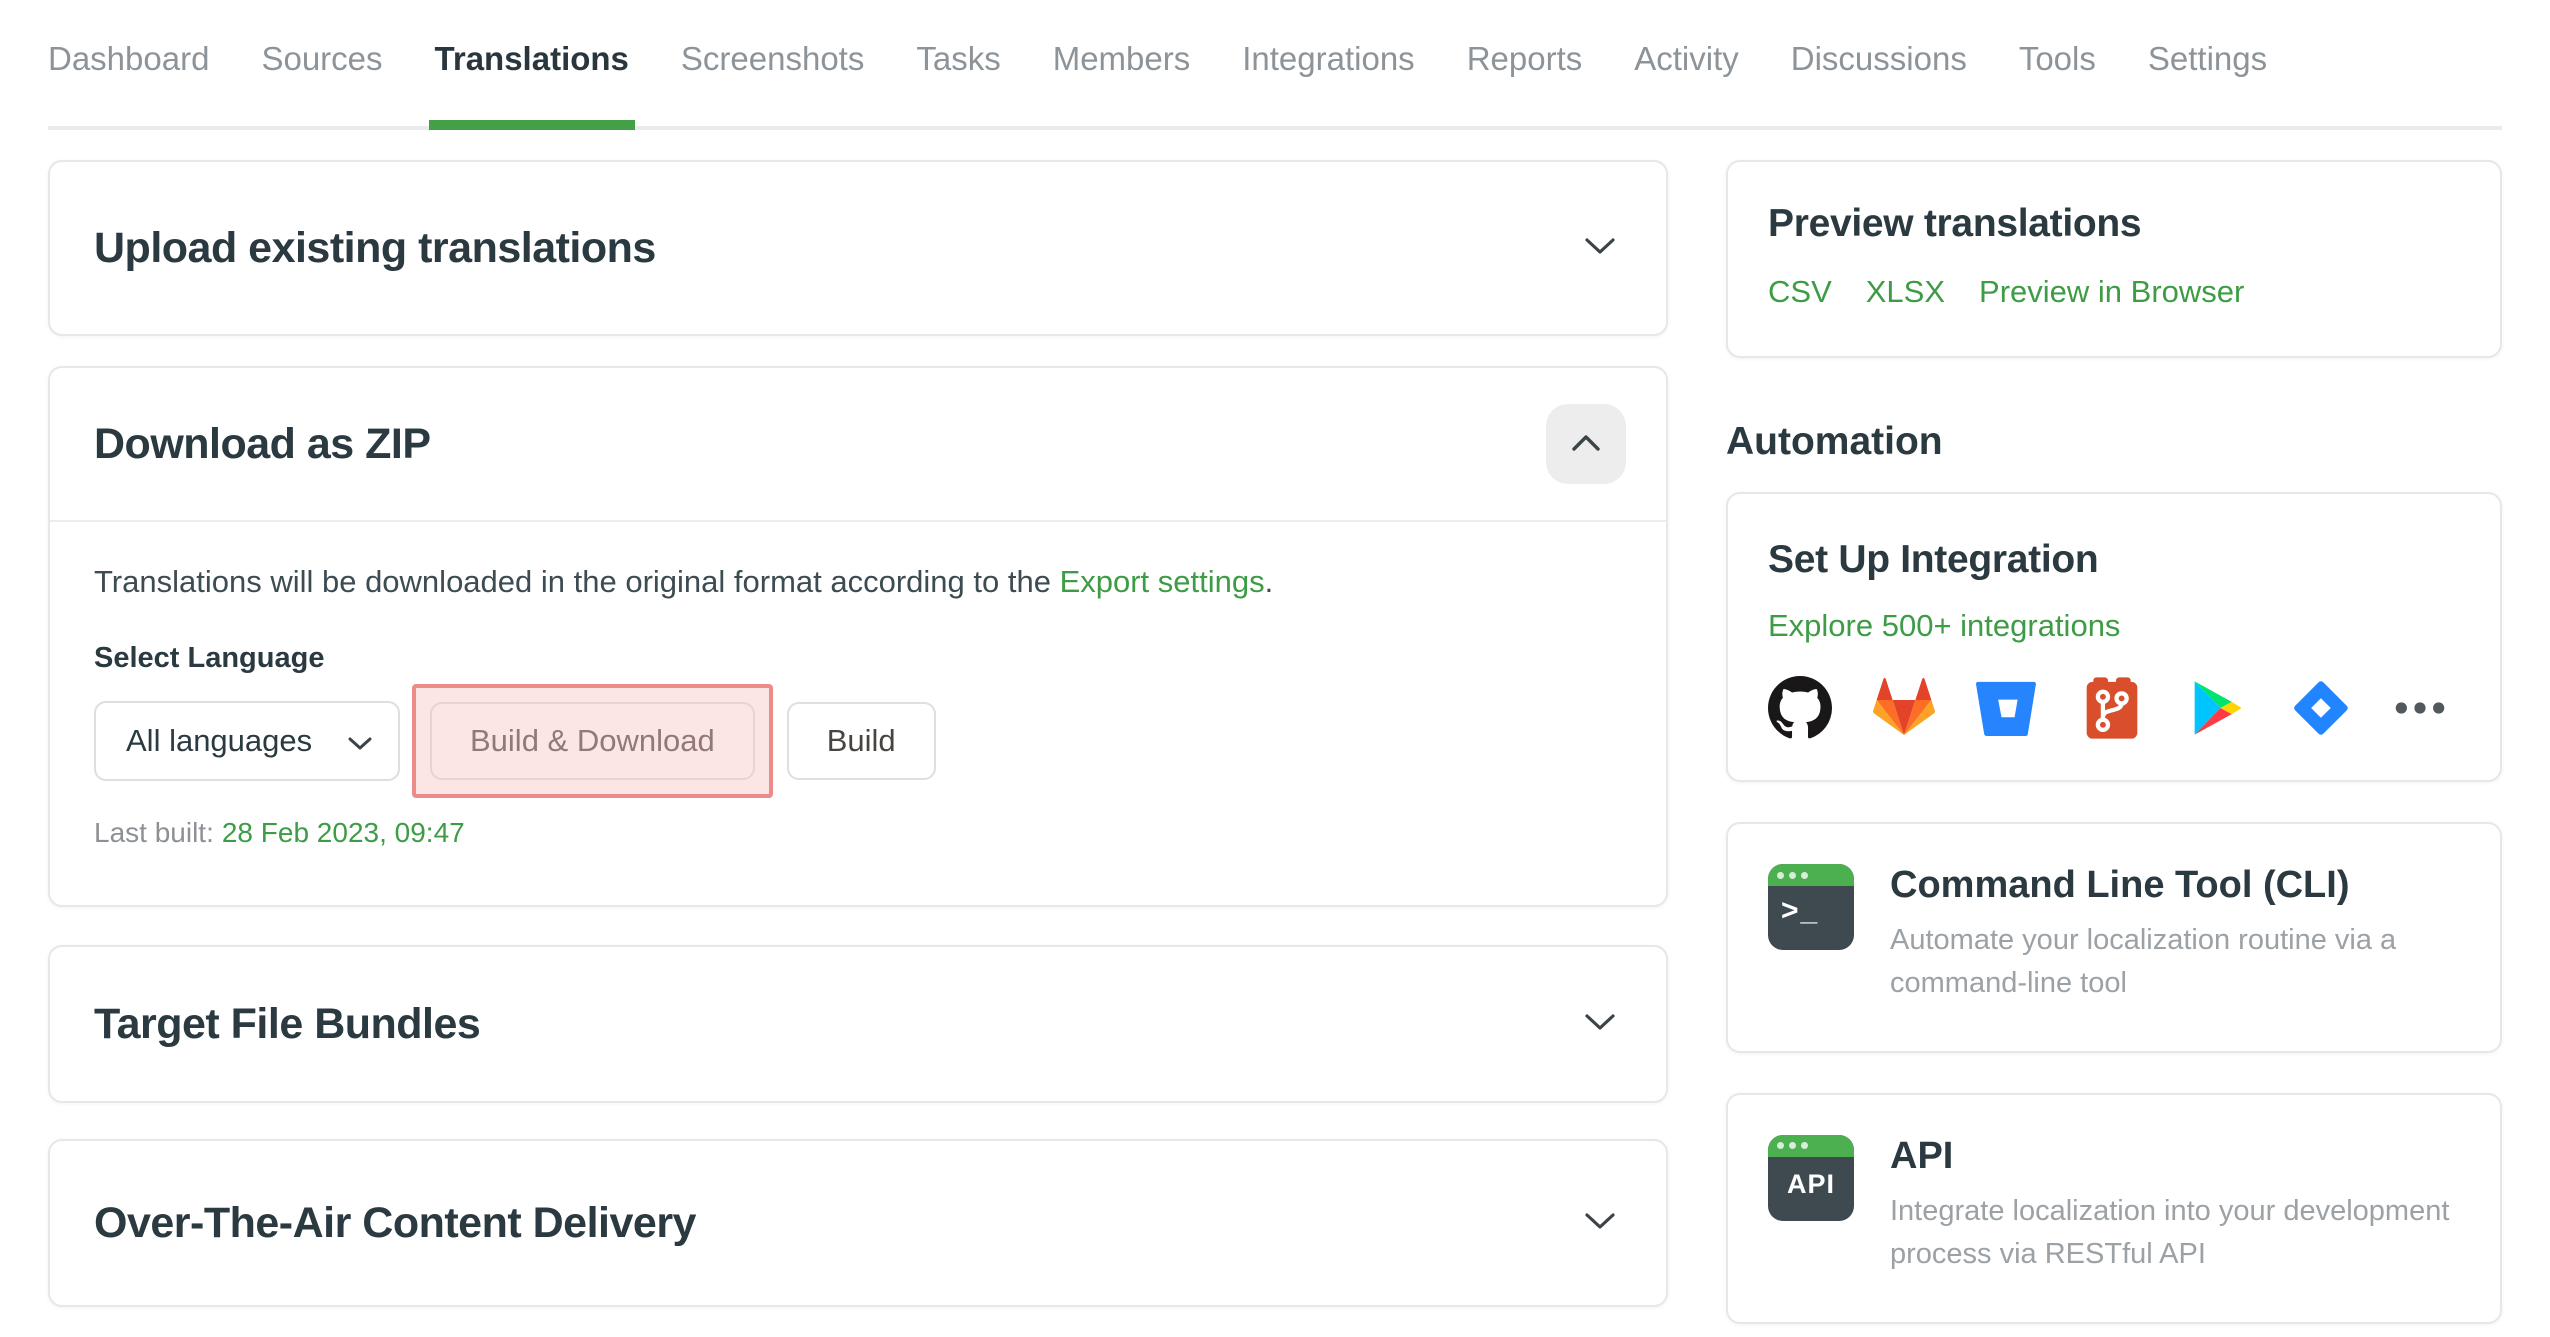  I want to click on cli-title: Command Line Tool (CLI), so click(2120, 885).